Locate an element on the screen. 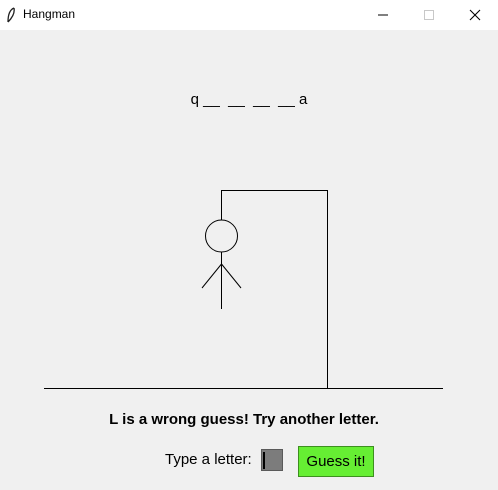 The height and width of the screenshot is (490, 498). hangman-head is located at coordinates (221, 236).